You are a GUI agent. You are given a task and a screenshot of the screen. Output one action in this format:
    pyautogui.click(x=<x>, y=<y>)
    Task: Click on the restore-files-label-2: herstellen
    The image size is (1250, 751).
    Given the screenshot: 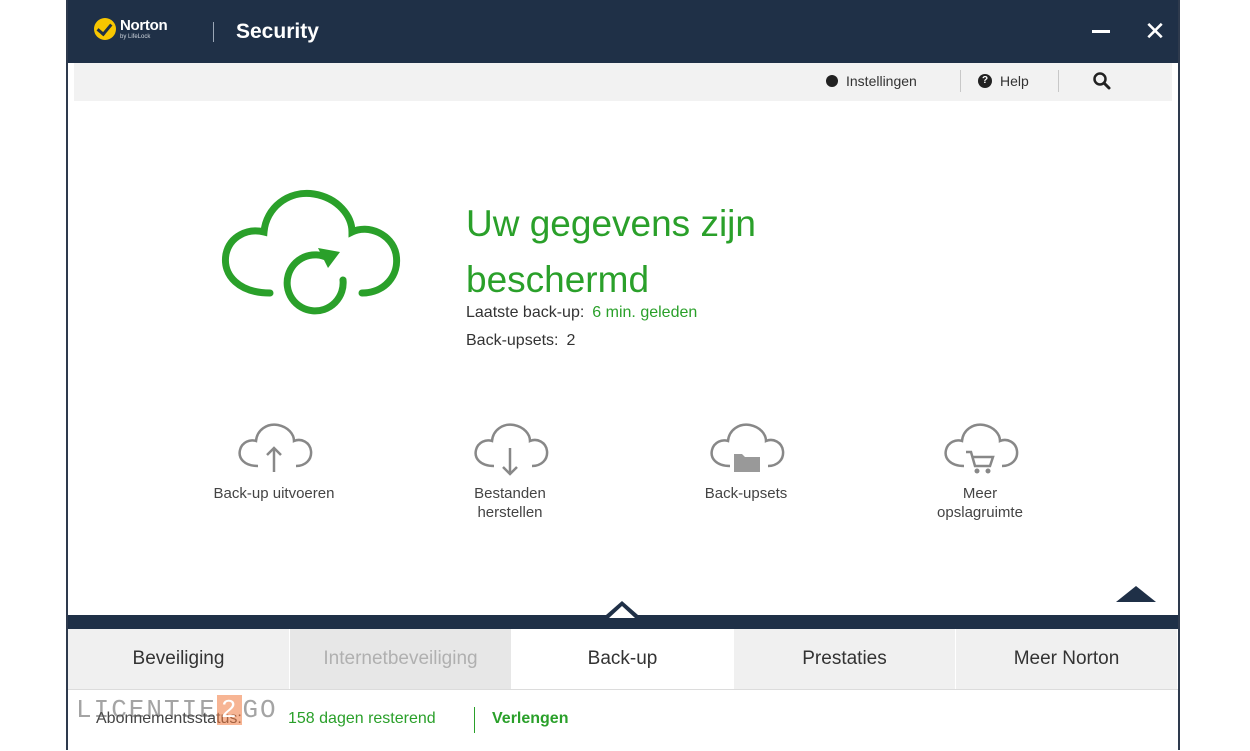 What is the action you would take?
    pyautogui.click(x=510, y=512)
    